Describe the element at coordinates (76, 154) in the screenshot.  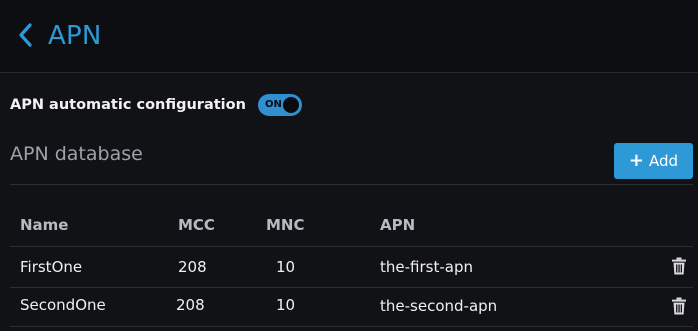
I see `database-title: APN database` at that location.